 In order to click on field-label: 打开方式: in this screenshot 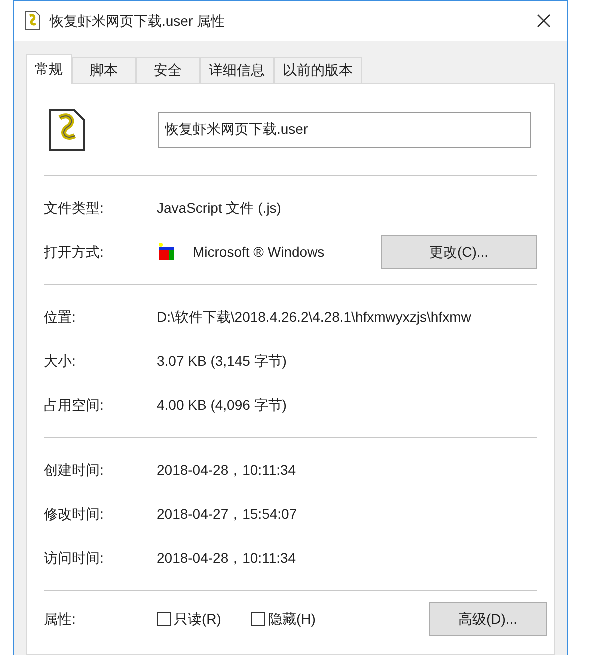, I will do `click(74, 252)`.